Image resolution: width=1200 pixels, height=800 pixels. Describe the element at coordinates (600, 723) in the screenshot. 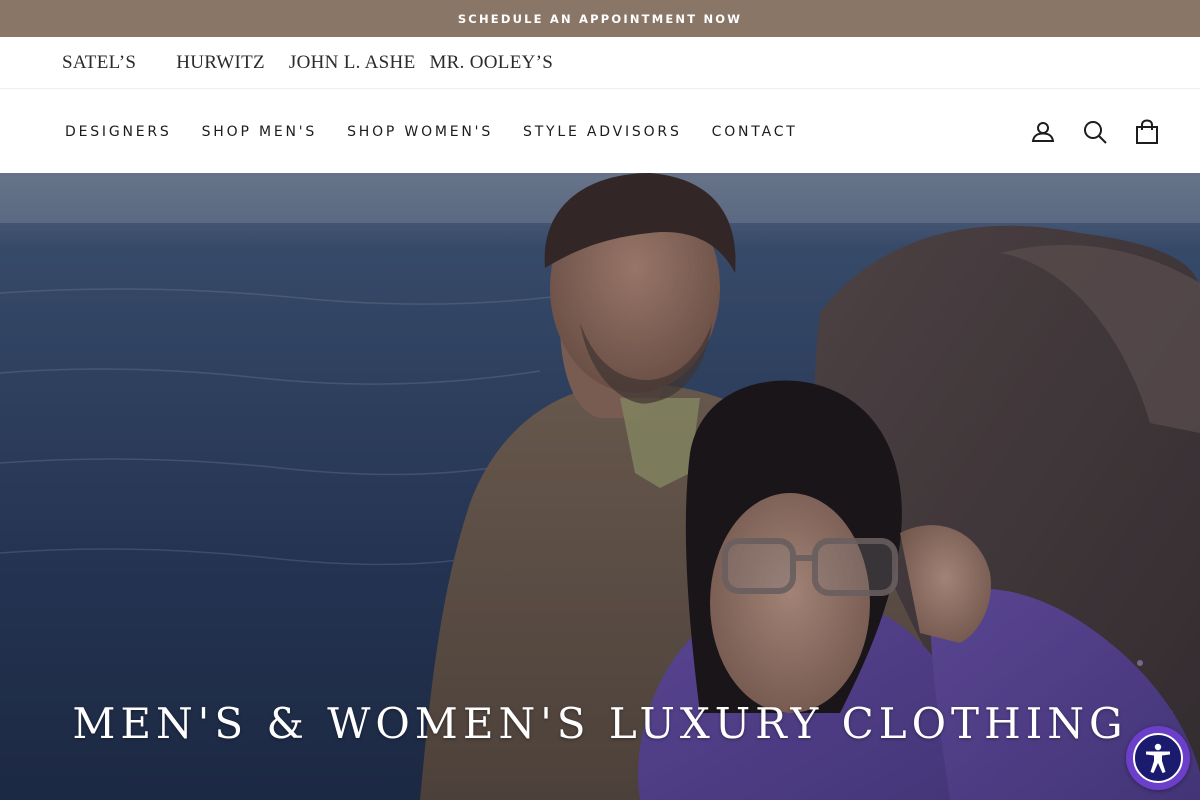

I see `hero-title: MEN'S & WOMEN'S LUXURY CLOTHING` at that location.